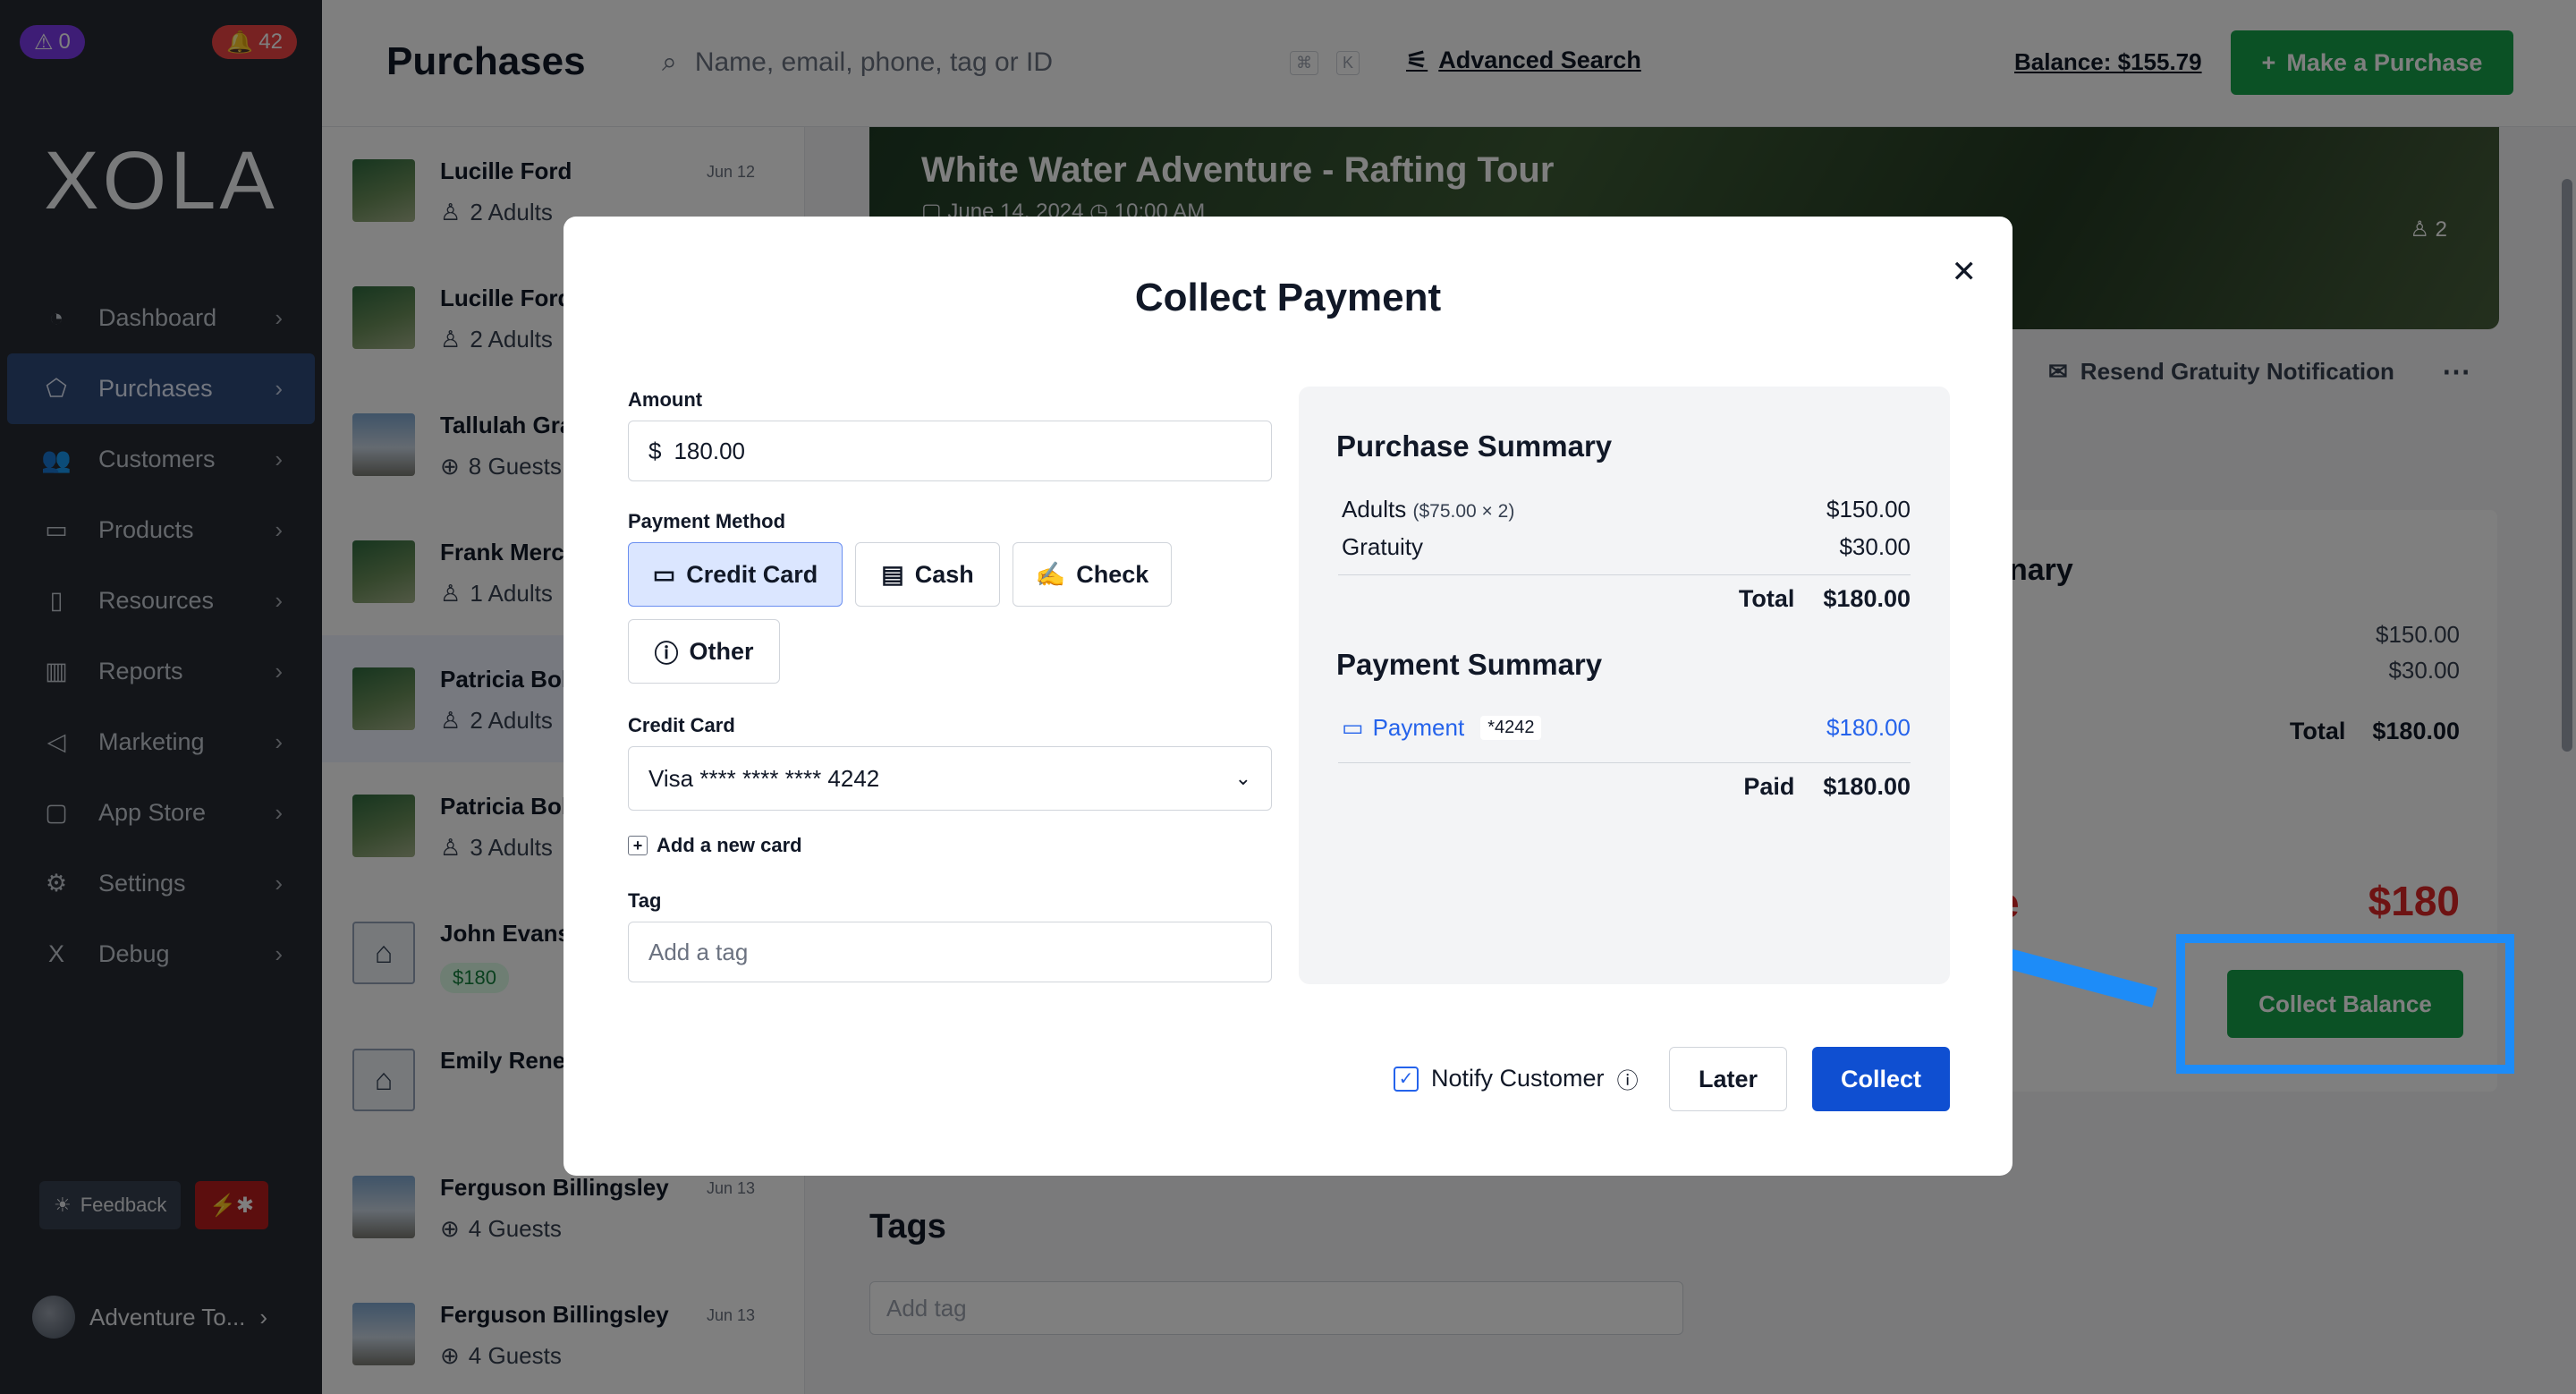 This screenshot has width=2576, height=1394. Describe the element at coordinates (735, 574) in the screenshot. I see `method-credit-card-button: ▭ Credit Card` at that location.